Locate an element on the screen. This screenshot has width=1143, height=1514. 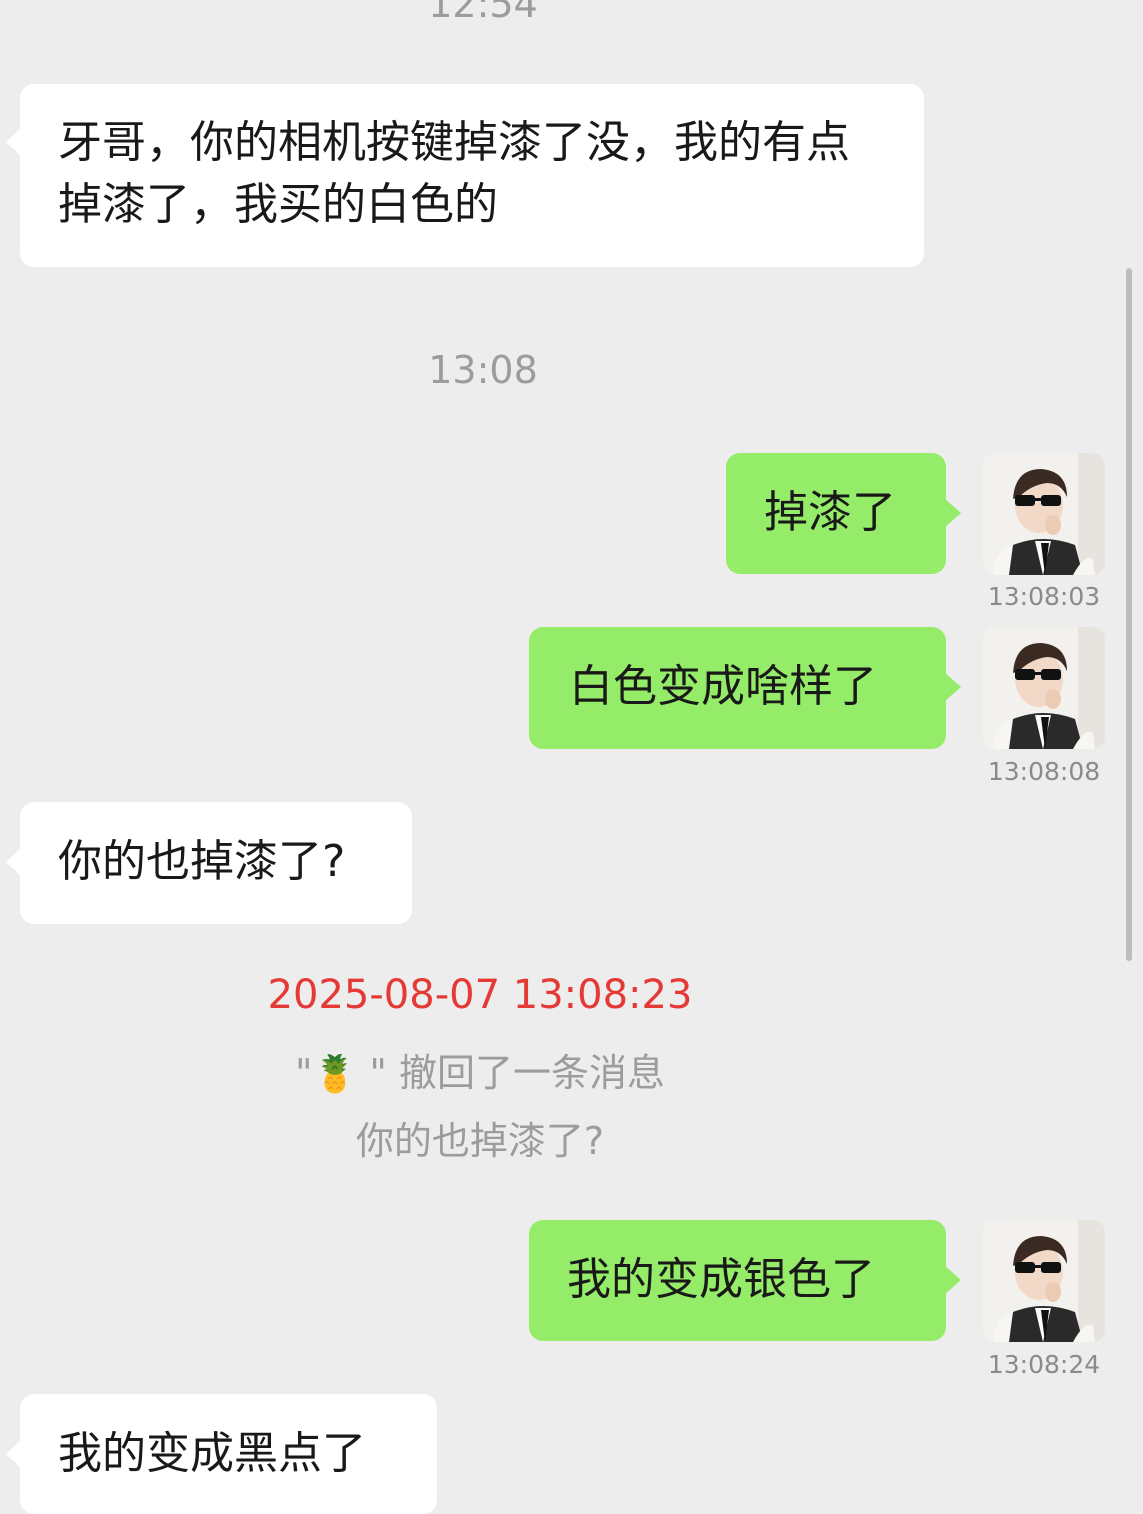
timestamp-top: 12:54 is located at coordinates (483, 13).